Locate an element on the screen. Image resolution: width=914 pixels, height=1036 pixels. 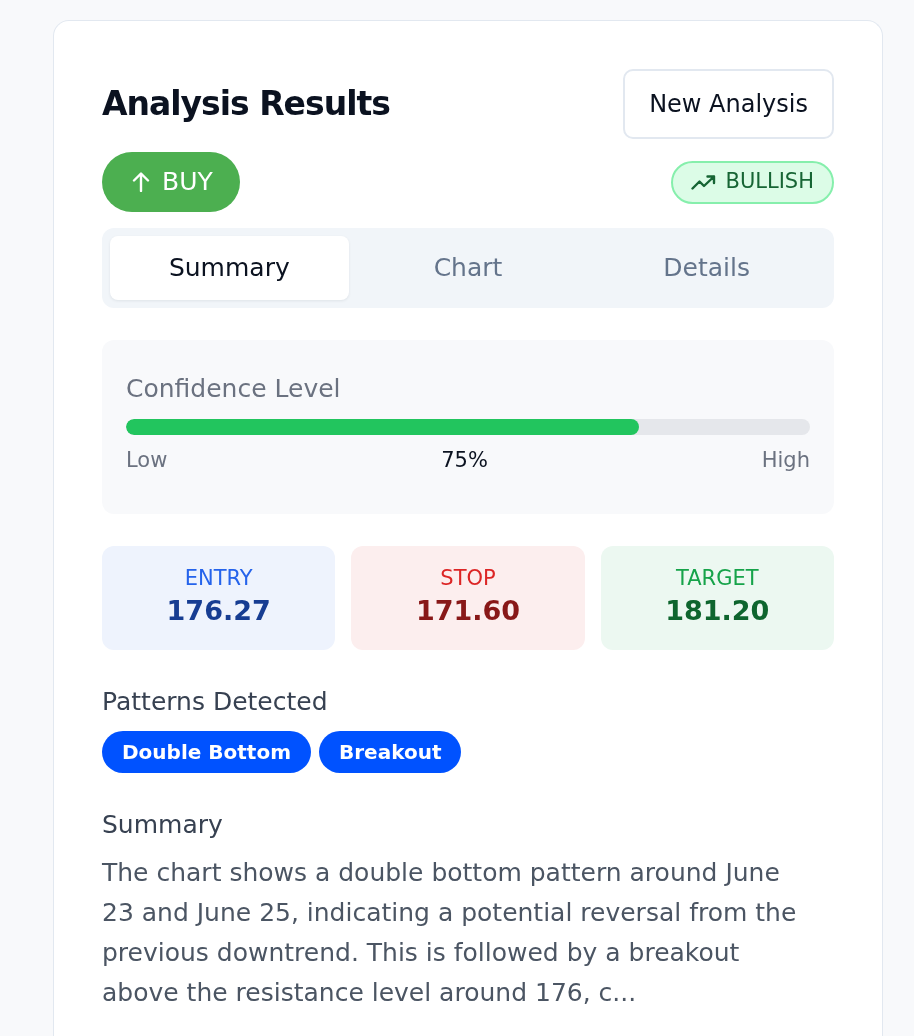
price-level-value: 176.27 is located at coordinates (218, 611).